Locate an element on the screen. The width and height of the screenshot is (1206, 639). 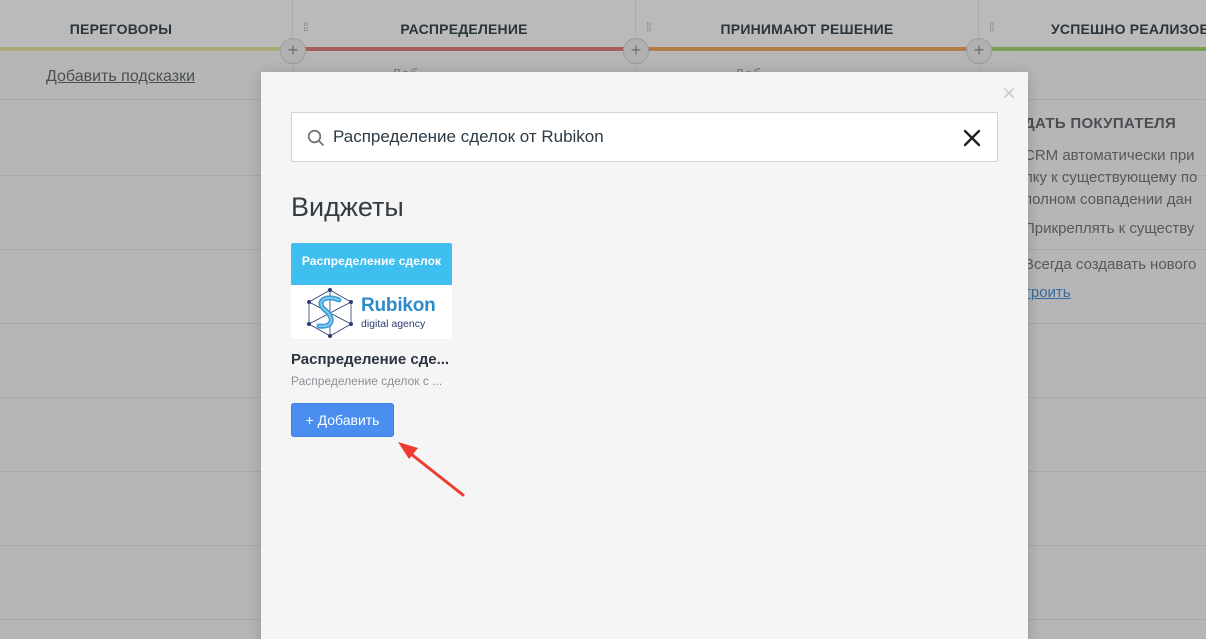
widget-search-field is located at coordinates (644, 137).